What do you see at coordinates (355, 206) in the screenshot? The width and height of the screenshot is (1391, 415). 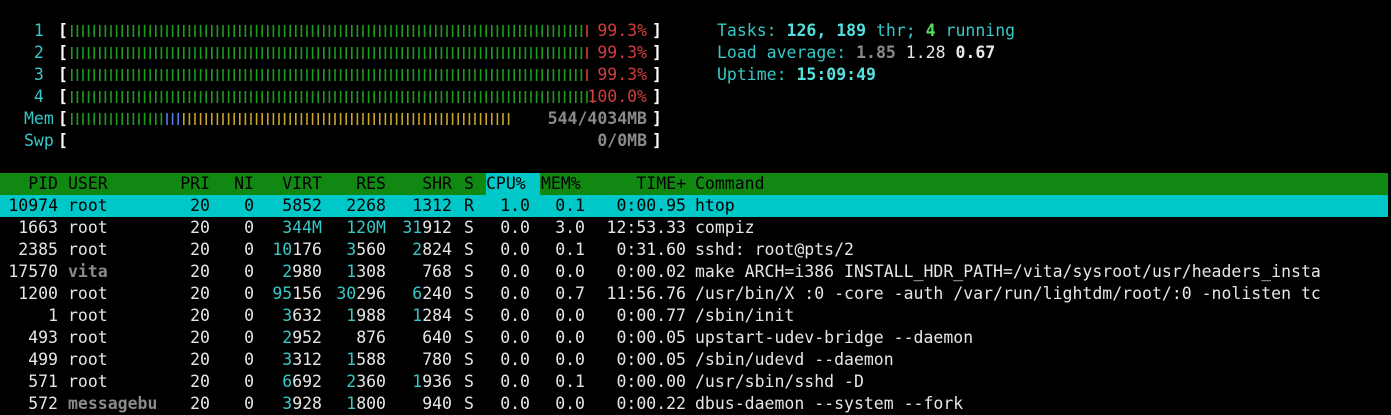 I see `cell-res: 2268` at bounding box center [355, 206].